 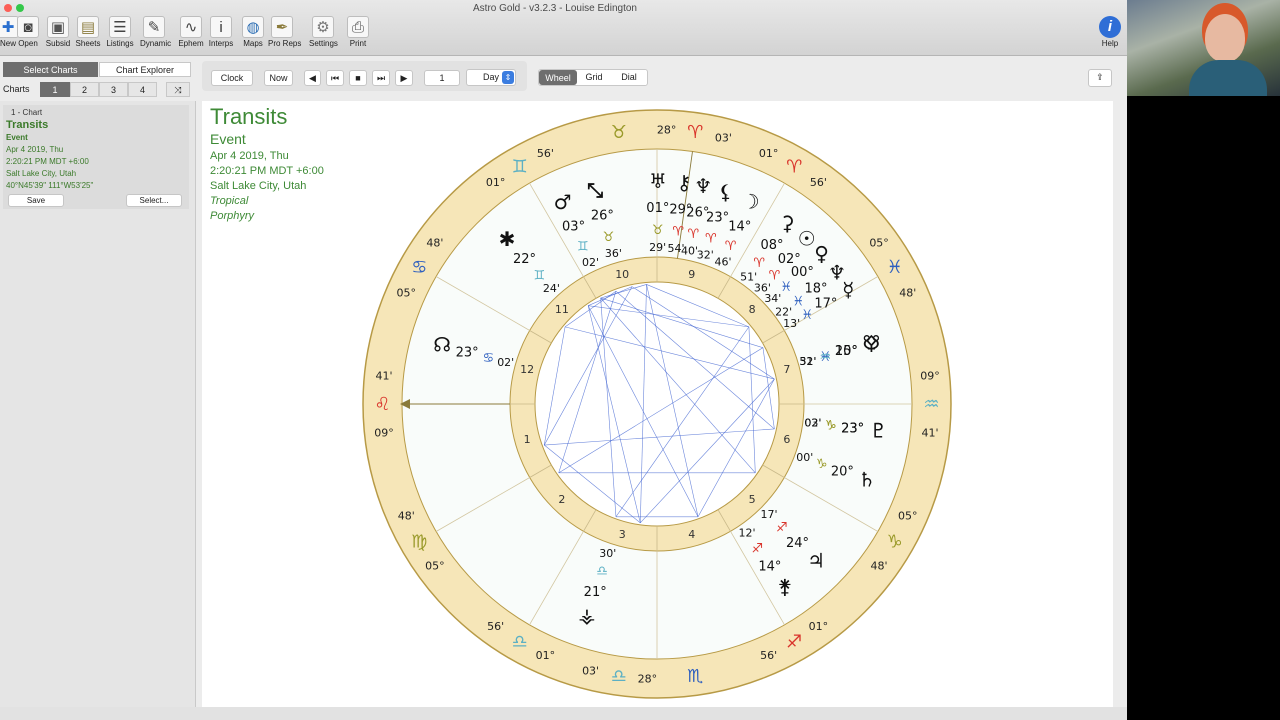 What do you see at coordinates (816, 560) in the screenshot?
I see `jupiter-icon: ♃` at bounding box center [816, 560].